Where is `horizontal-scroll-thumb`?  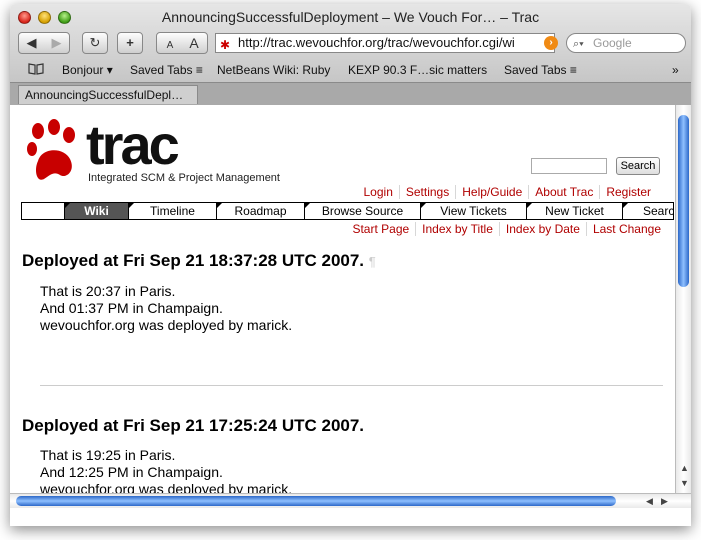 horizontal-scroll-thumb is located at coordinates (316, 501).